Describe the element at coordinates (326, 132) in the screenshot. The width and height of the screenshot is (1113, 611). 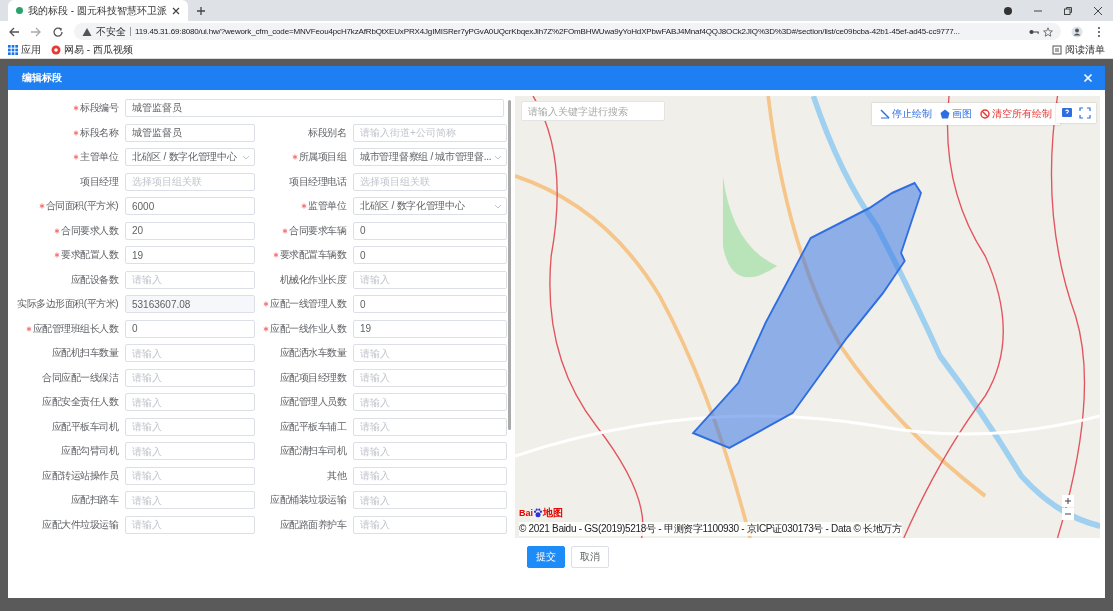
I see `field-label: 标段别名` at that location.